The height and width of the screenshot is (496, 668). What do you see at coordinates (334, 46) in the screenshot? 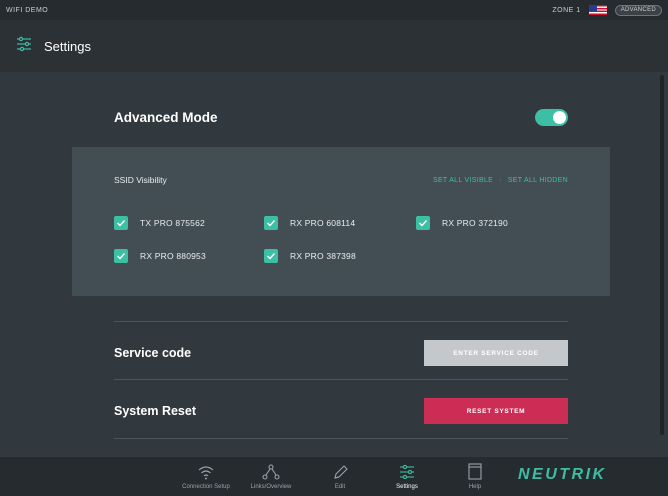
I see `title-bar: Settings` at bounding box center [334, 46].